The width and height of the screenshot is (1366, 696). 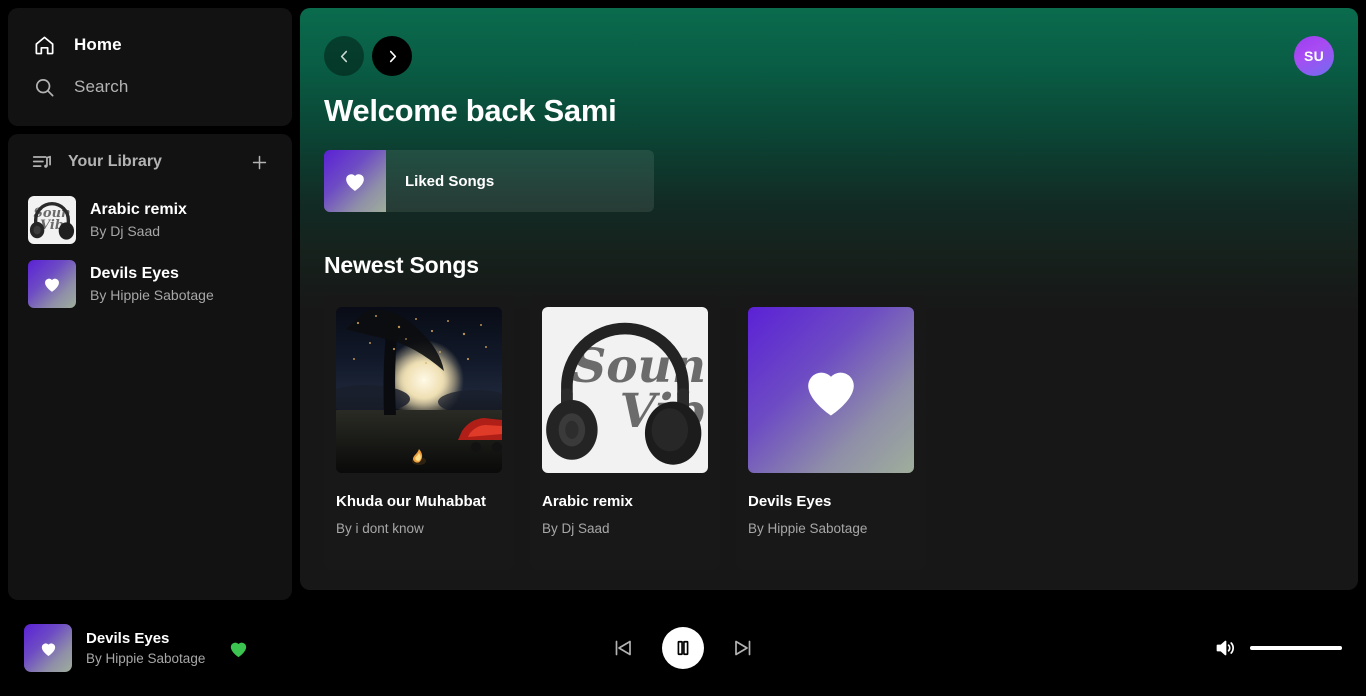 I want to click on list-item: Devils Eyes By Hippie Sabotage, so click(x=150, y=284).